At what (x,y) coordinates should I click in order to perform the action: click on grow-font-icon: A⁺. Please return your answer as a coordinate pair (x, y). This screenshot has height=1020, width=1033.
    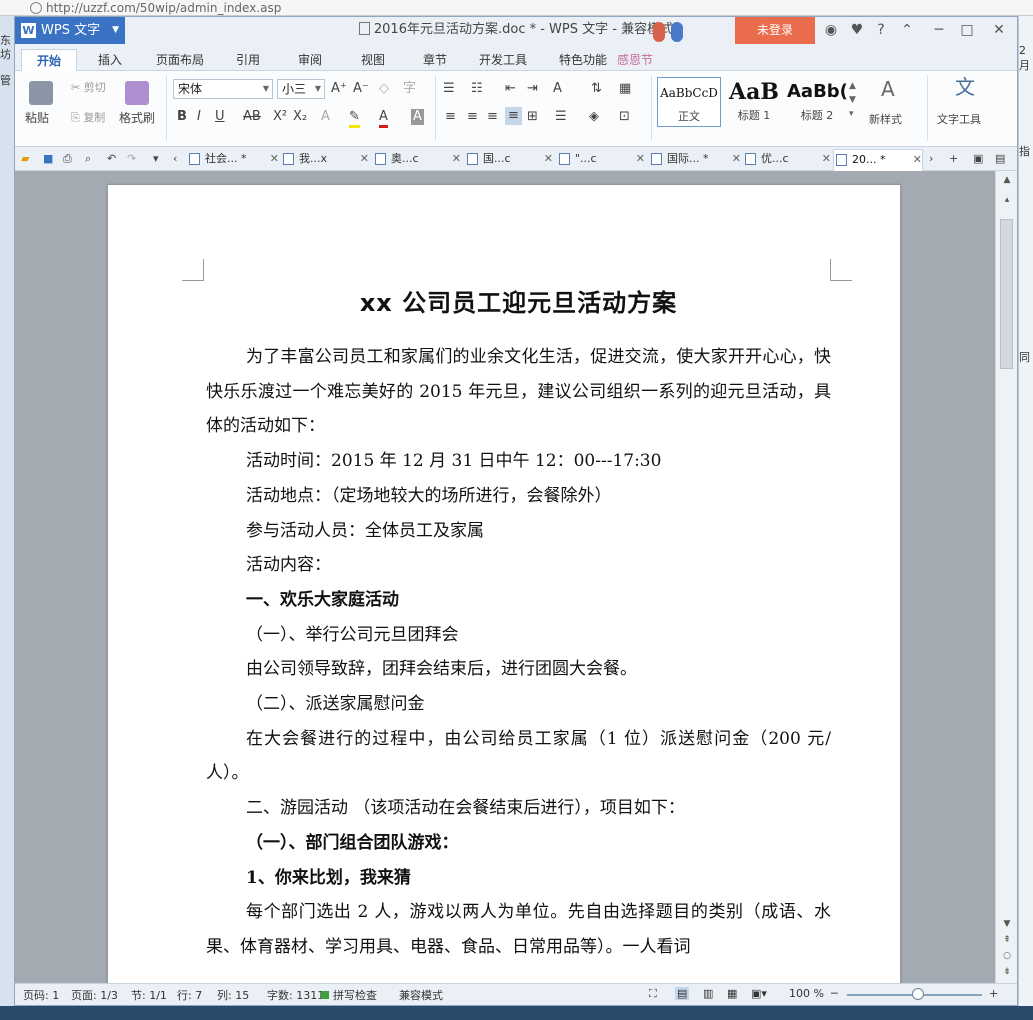
    Looking at the image, I should click on (339, 89).